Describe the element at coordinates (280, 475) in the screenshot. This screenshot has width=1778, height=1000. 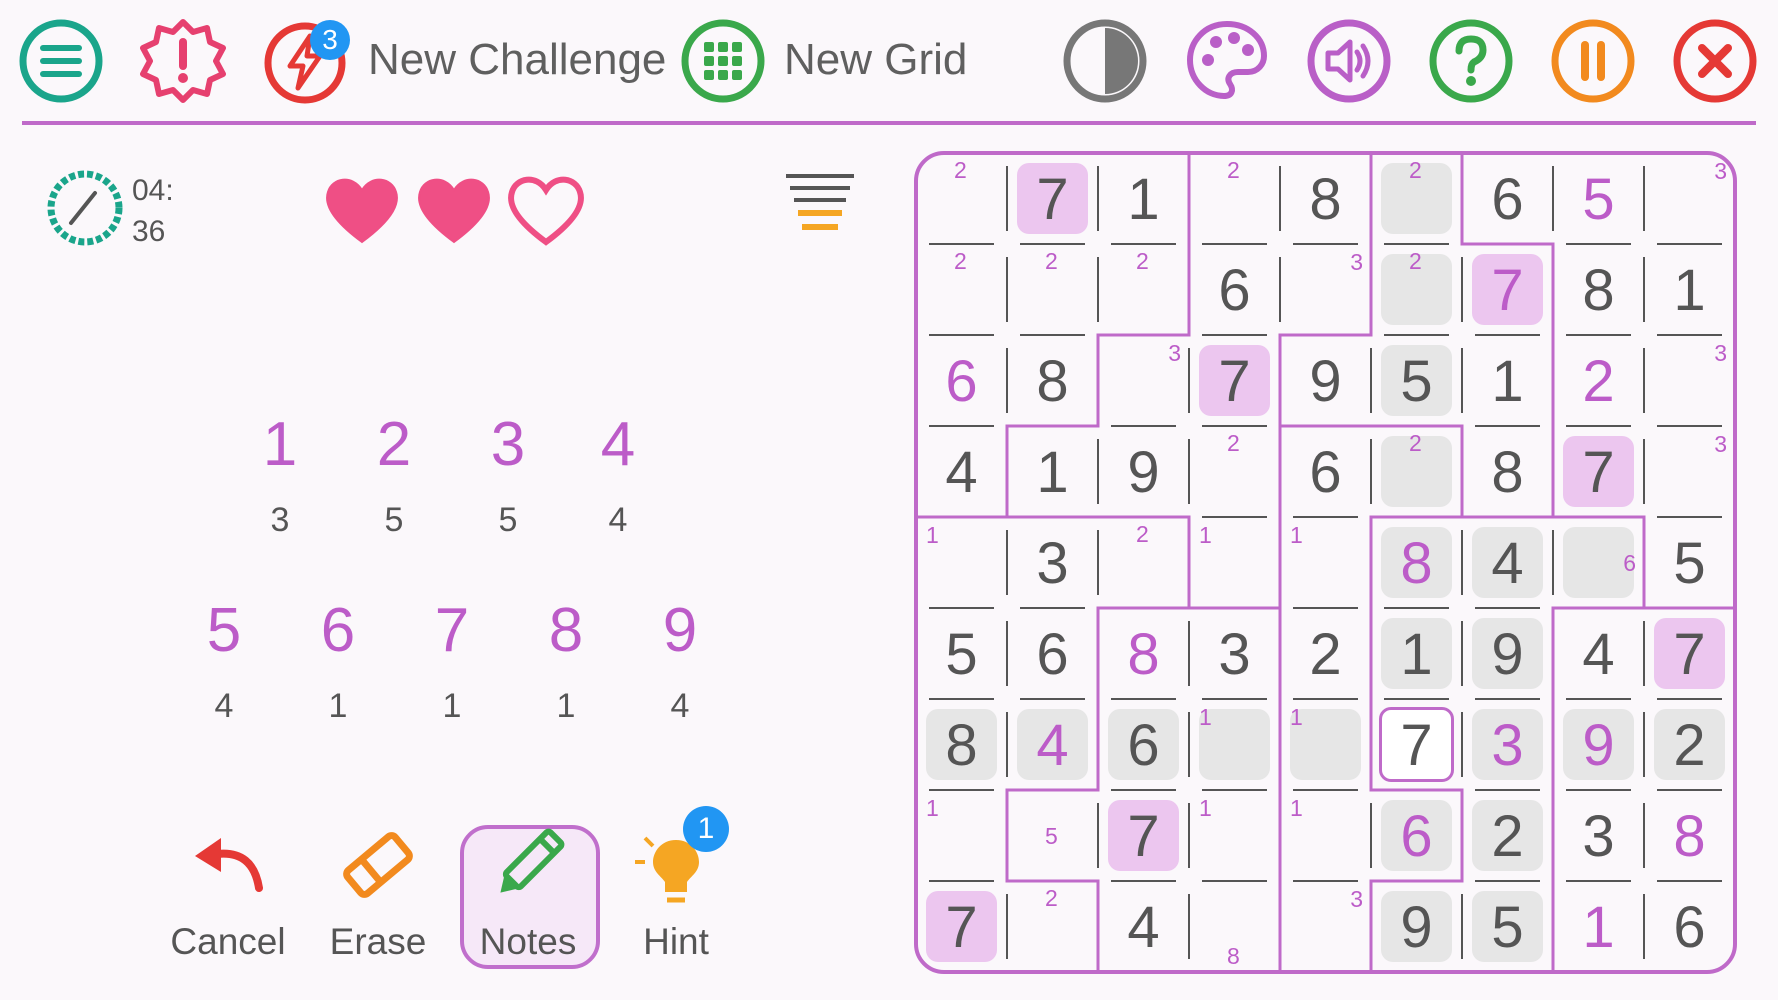
I see `numpad-key-1: 13` at that location.